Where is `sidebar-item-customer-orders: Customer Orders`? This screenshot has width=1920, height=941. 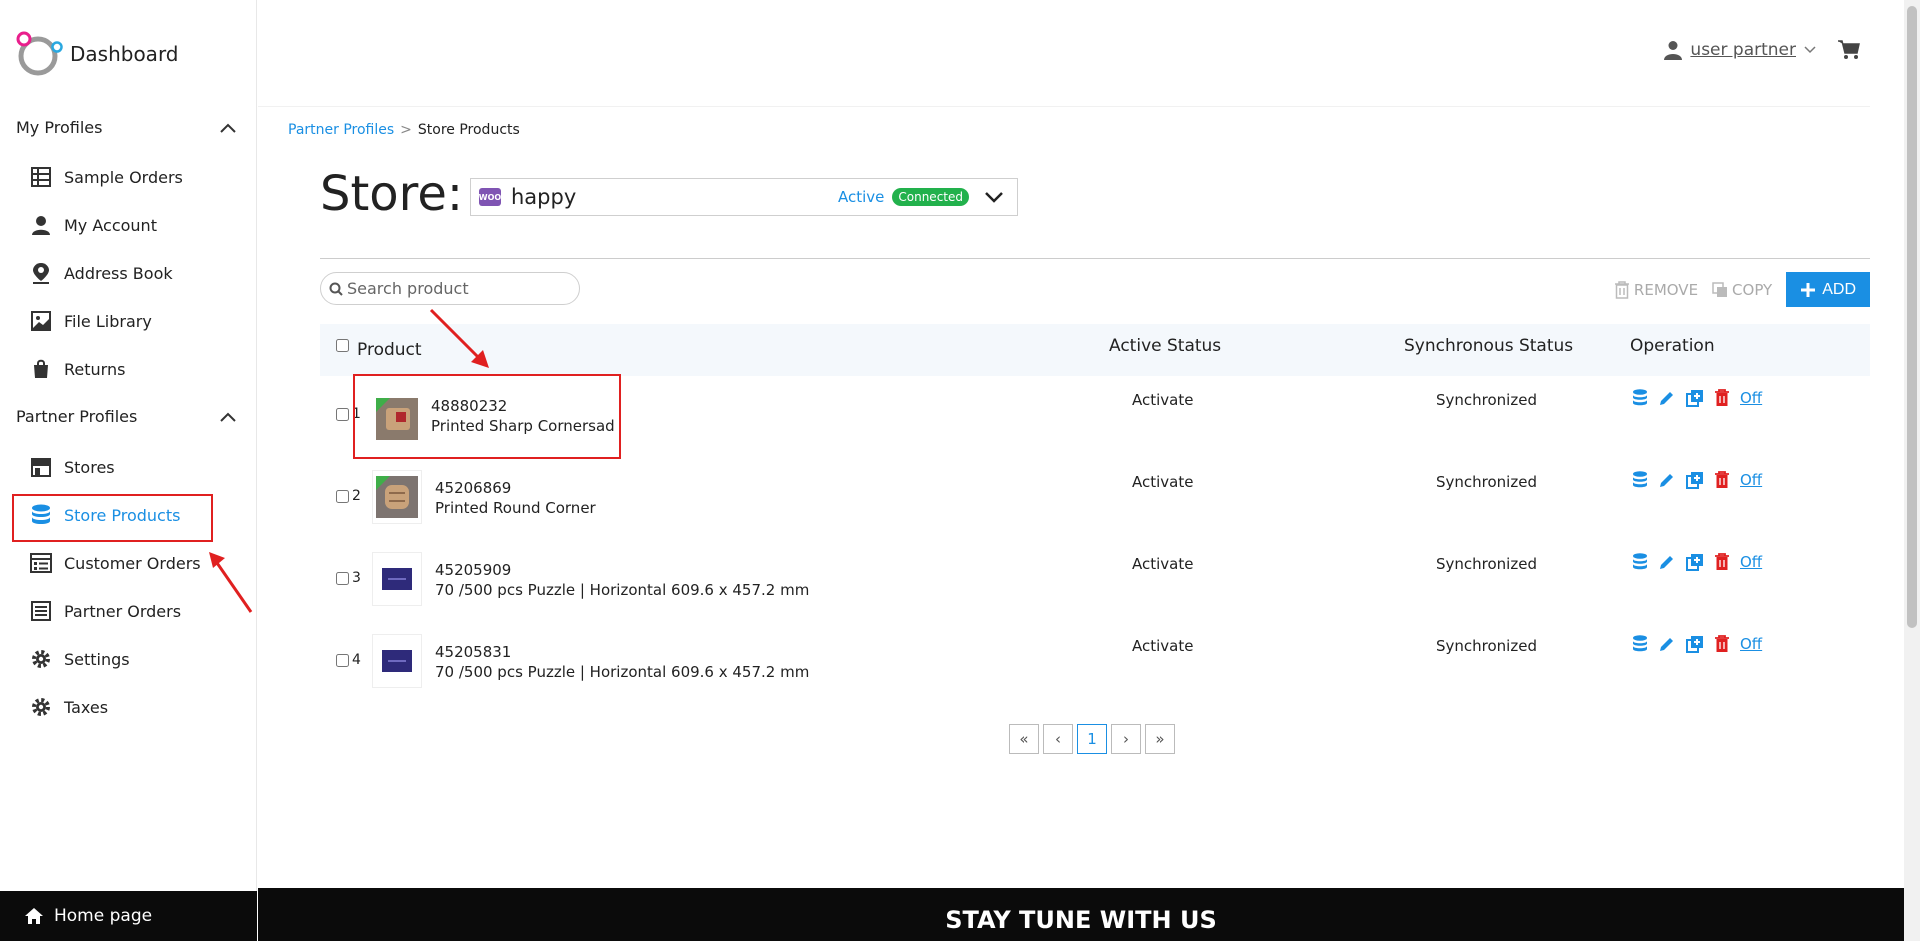 sidebar-item-customer-orders: Customer Orders is located at coordinates (115, 563).